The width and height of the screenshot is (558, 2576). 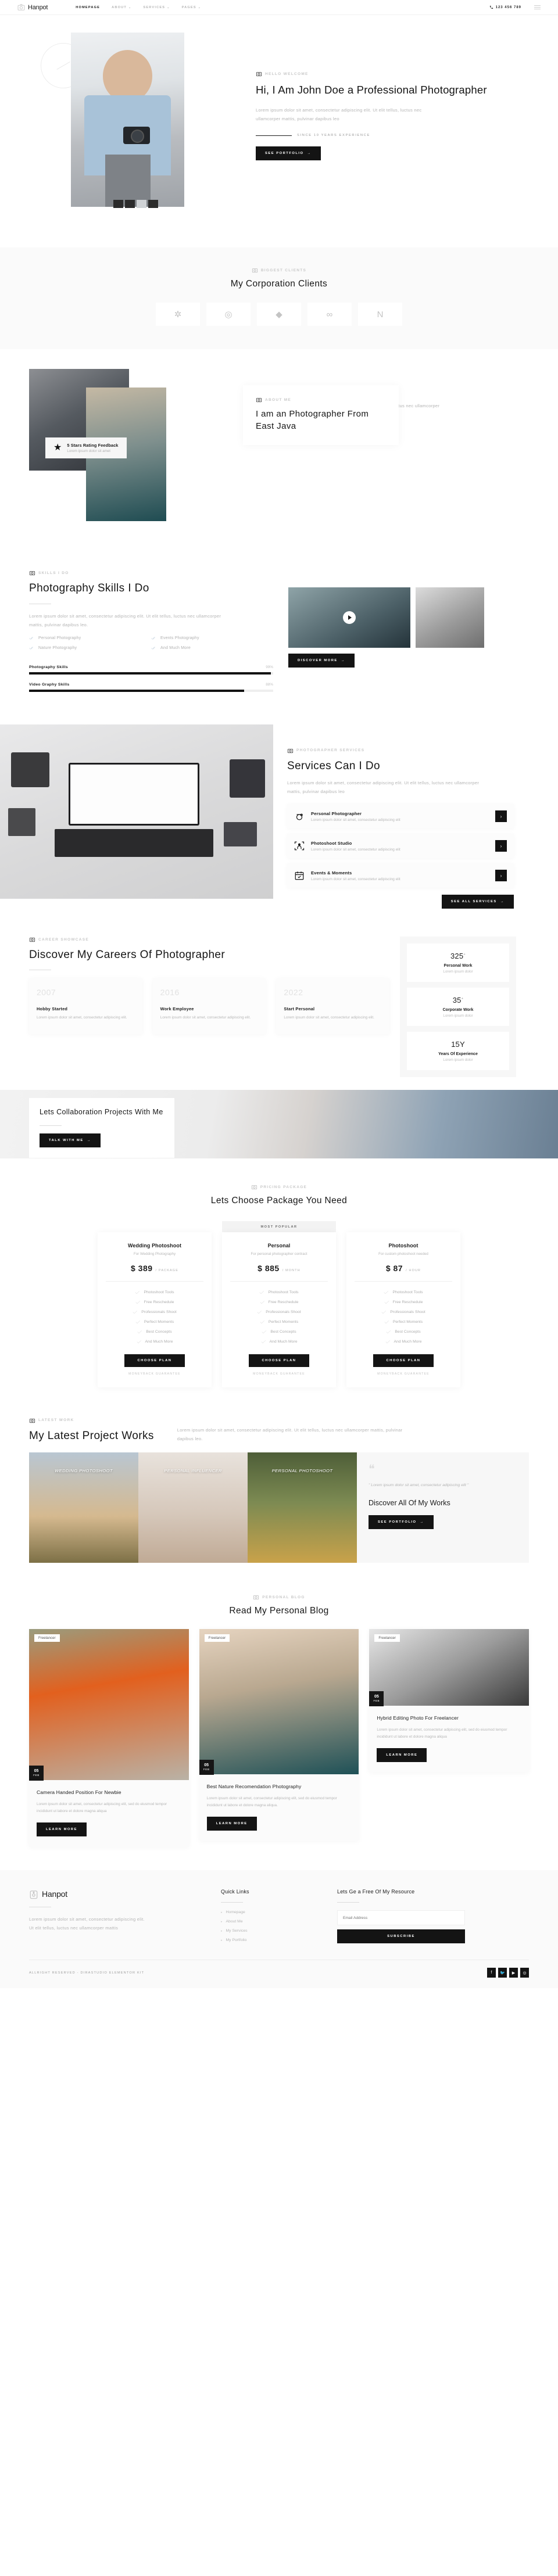 What do you see at coordinates (372, 1469) in the screenshot?
I see `quote-mark-icon: ❝` at bounding box center [372, 1469].